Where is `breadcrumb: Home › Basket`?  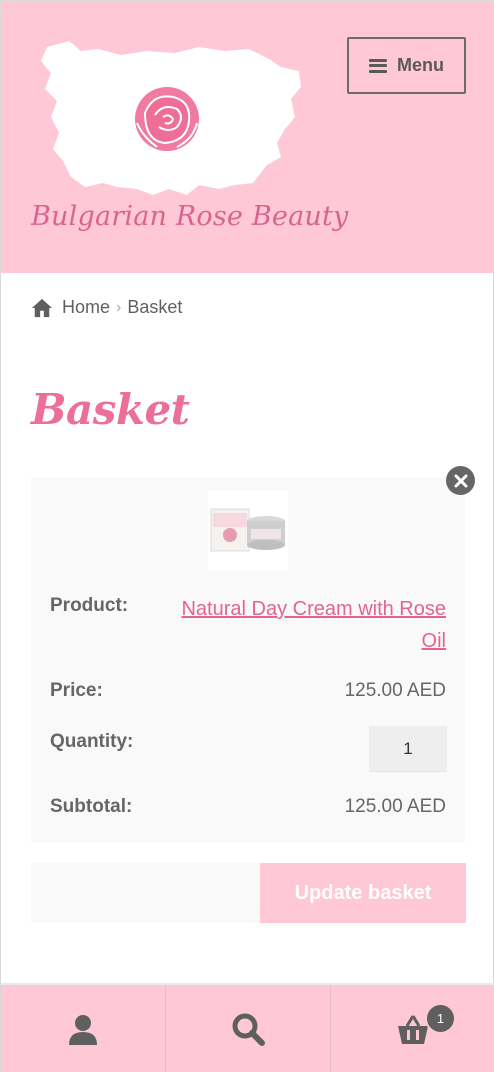
breadcrumb: Home › Basket is located at coordinates (106, 307).